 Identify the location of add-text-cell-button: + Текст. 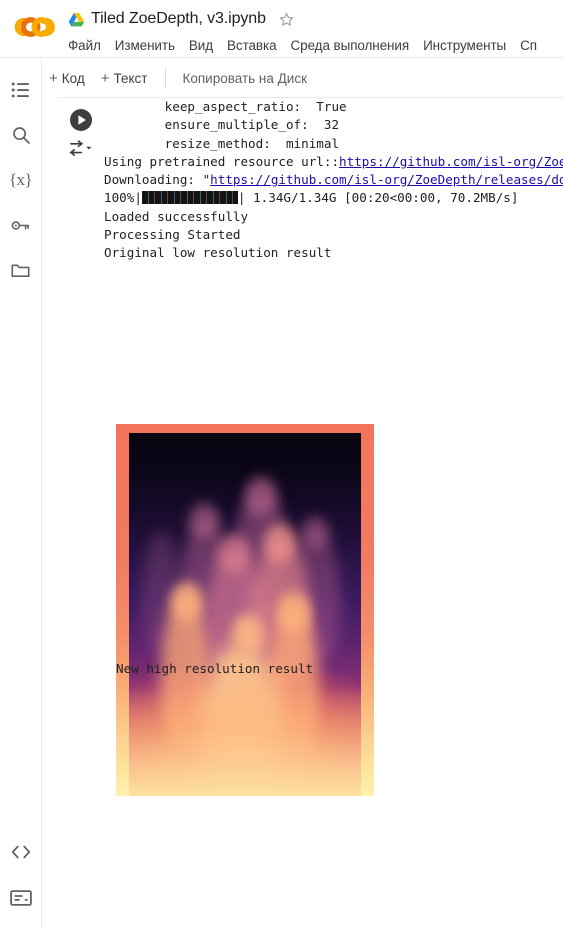
(124, 78).